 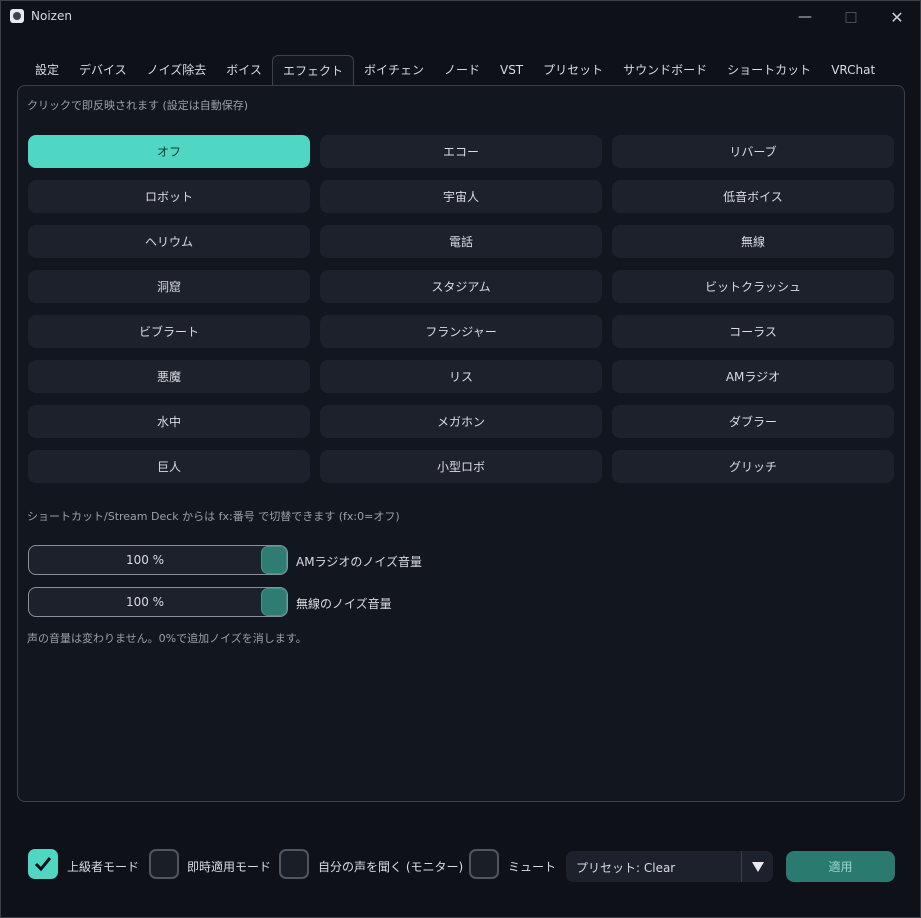 What do you see at coordinates (145, 602) in the screenshot?
I see `radio-noise-value: 100 %` at bounding box center [145, 602].